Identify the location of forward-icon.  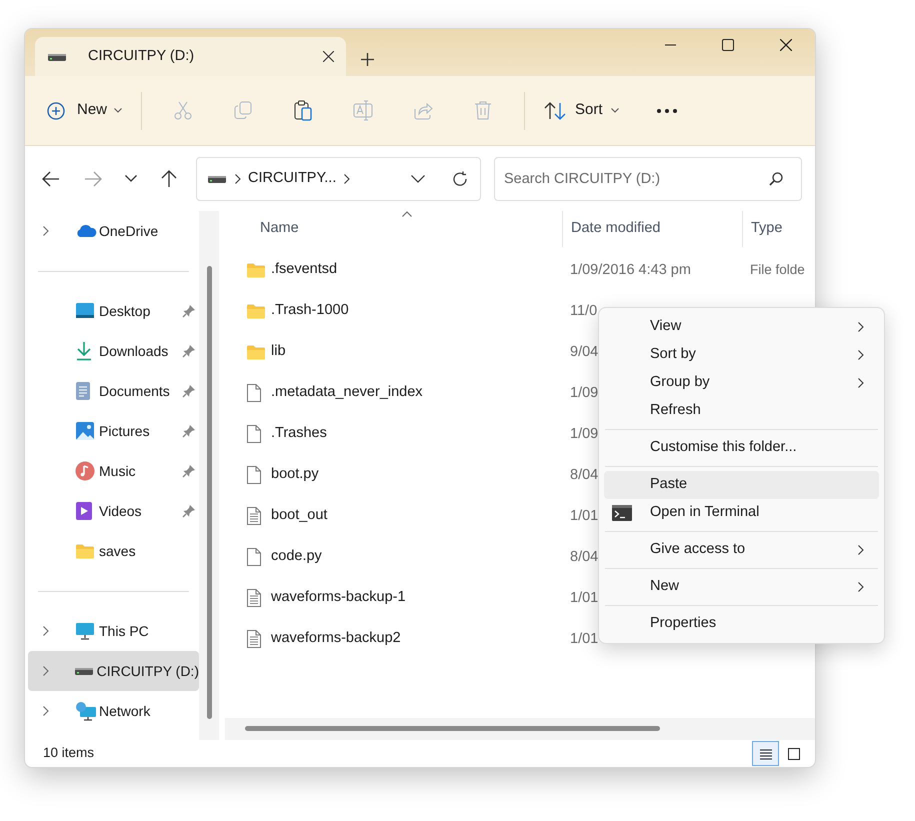
(93, 179).